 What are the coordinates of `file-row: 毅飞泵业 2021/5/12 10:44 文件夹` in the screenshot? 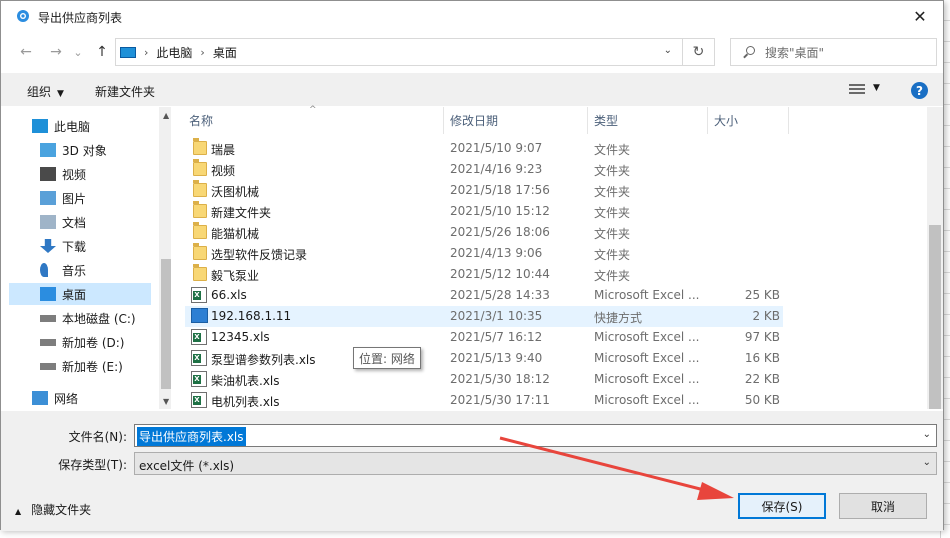 It's located at (484, 274).